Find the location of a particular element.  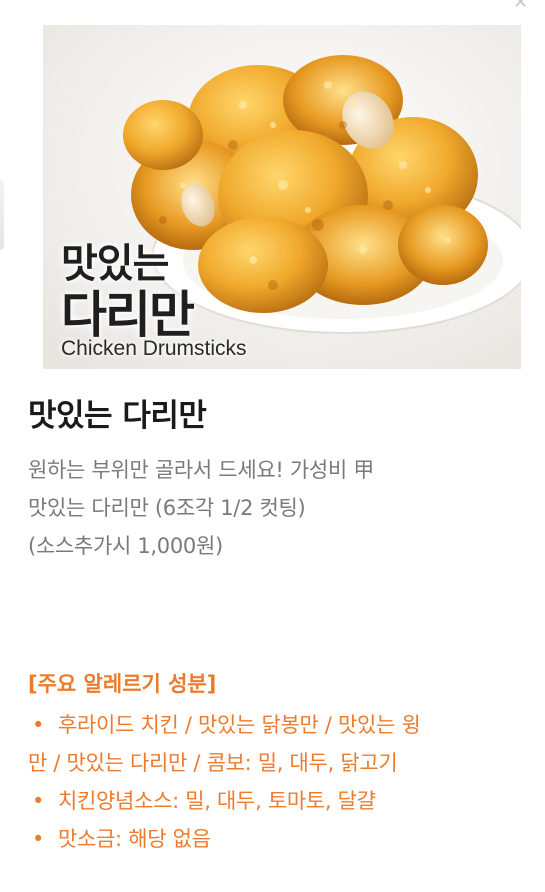

description-line: 맛있는 다리만 (6조각 1/2 컷팅) is located at coordinates (167, 508).